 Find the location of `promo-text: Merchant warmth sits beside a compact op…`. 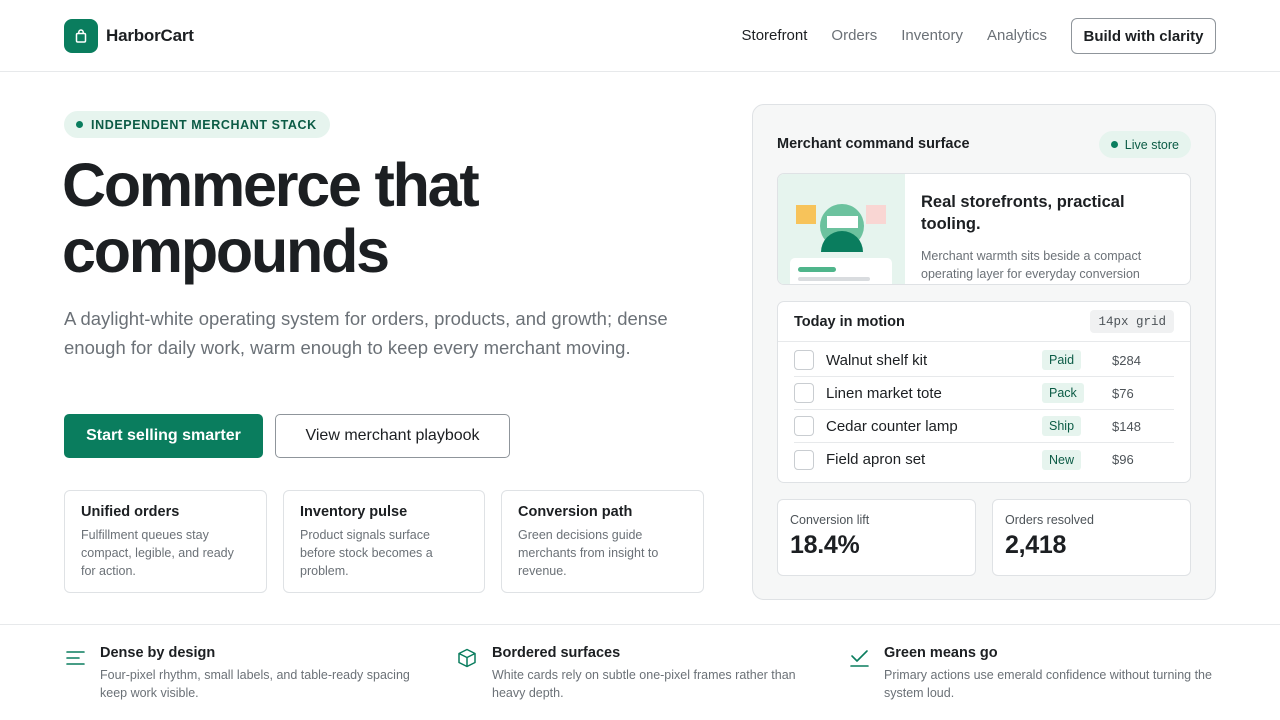

promo-text: Merchant warmth sits beside a compact op… is located at coordinates (1031, 265).